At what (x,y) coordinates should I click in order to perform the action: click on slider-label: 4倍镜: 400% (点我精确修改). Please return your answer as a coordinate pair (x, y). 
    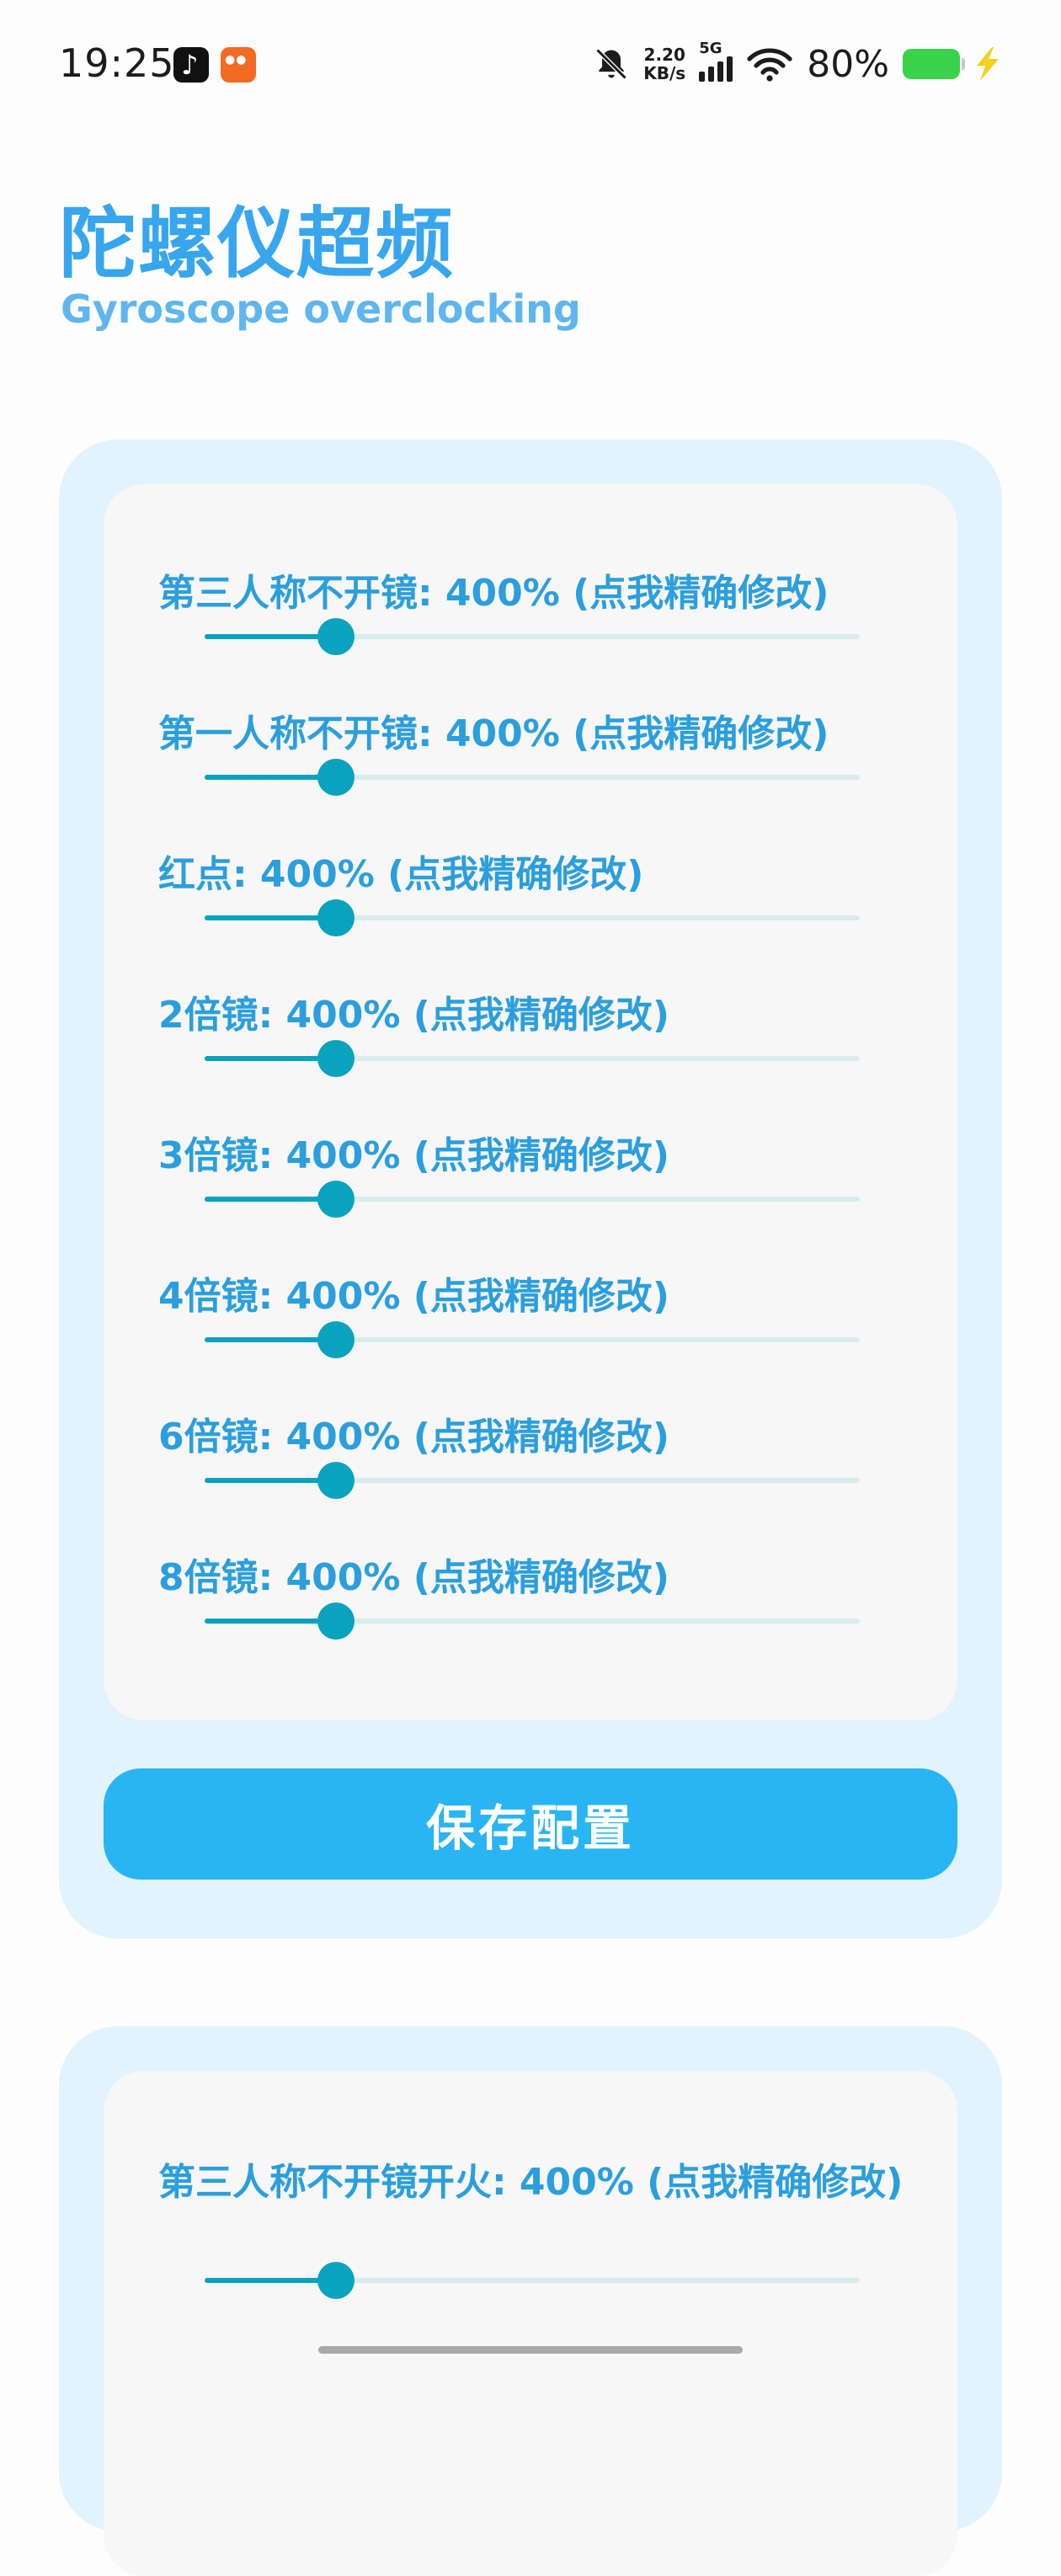
    Looking at the image, I should click on (537, 1297).